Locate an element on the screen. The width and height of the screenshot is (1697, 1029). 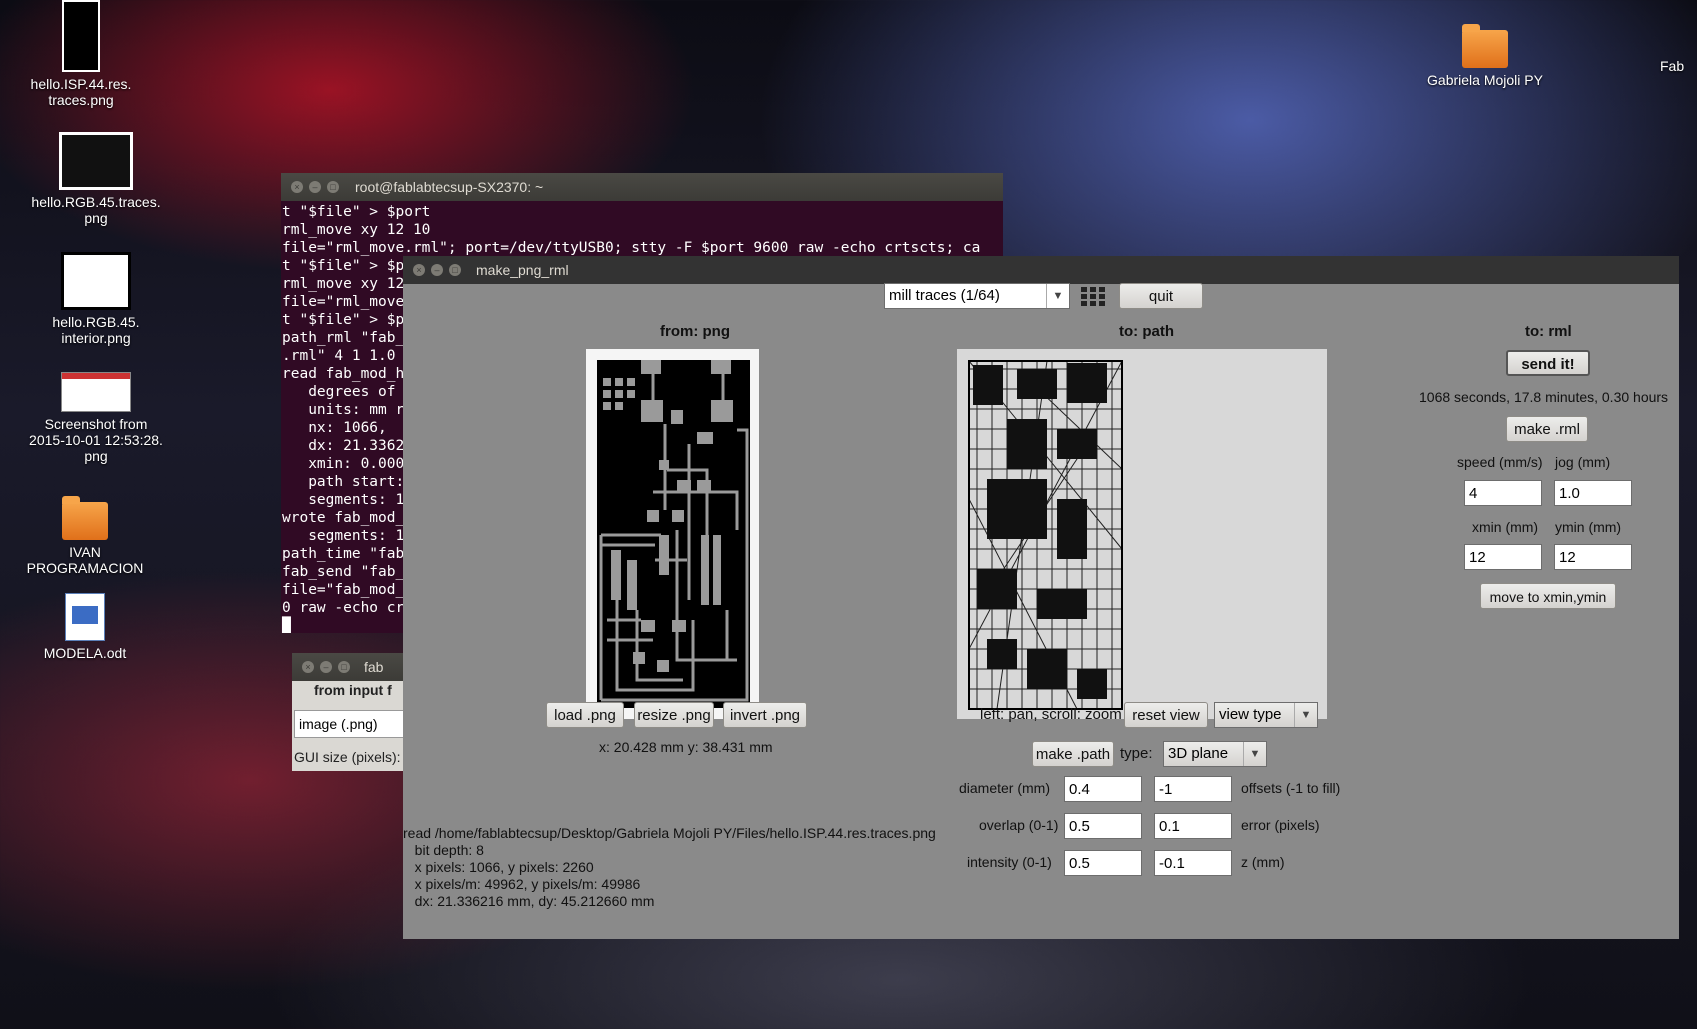
ymin-label: ymin (mm) is located at coordinates (1588, 527).